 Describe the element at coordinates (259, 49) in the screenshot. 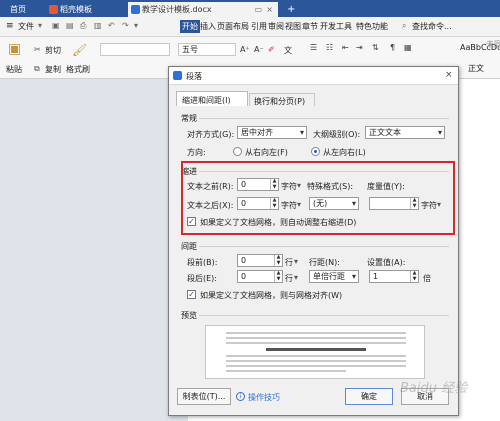

I see `decrease-font-icon: A⁻` at that location.